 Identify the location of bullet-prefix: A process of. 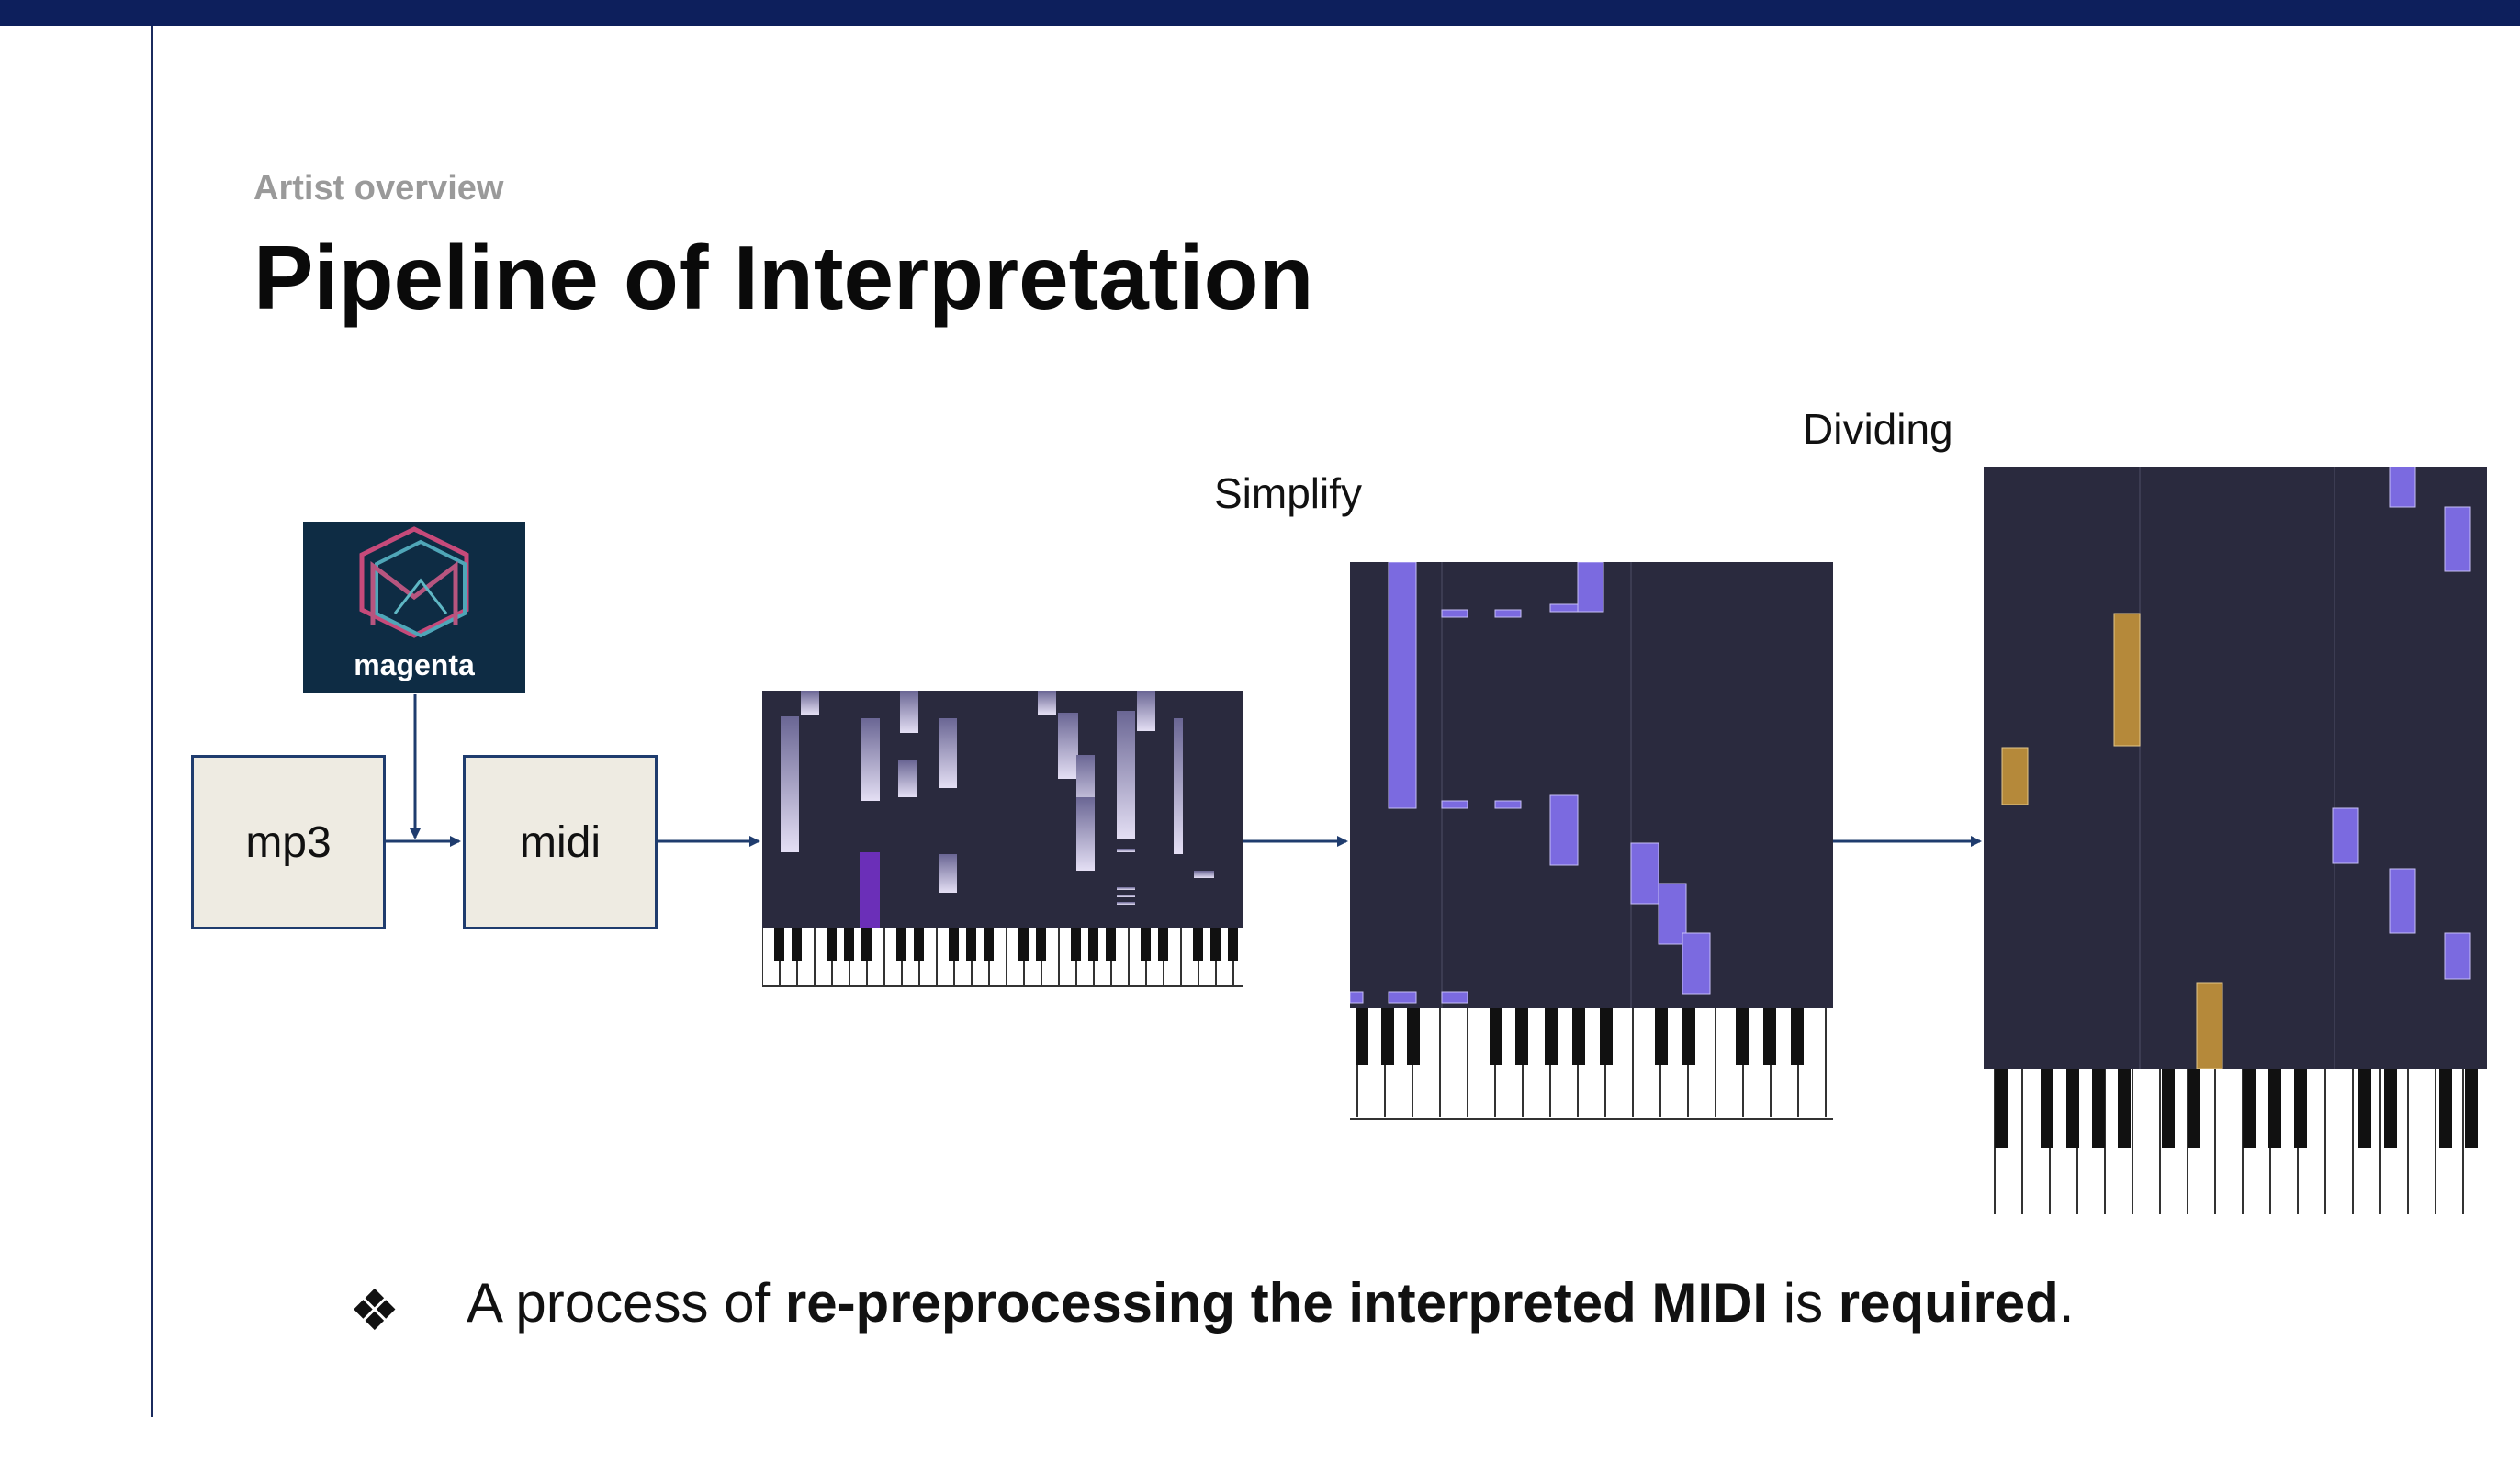
(626, 1303).